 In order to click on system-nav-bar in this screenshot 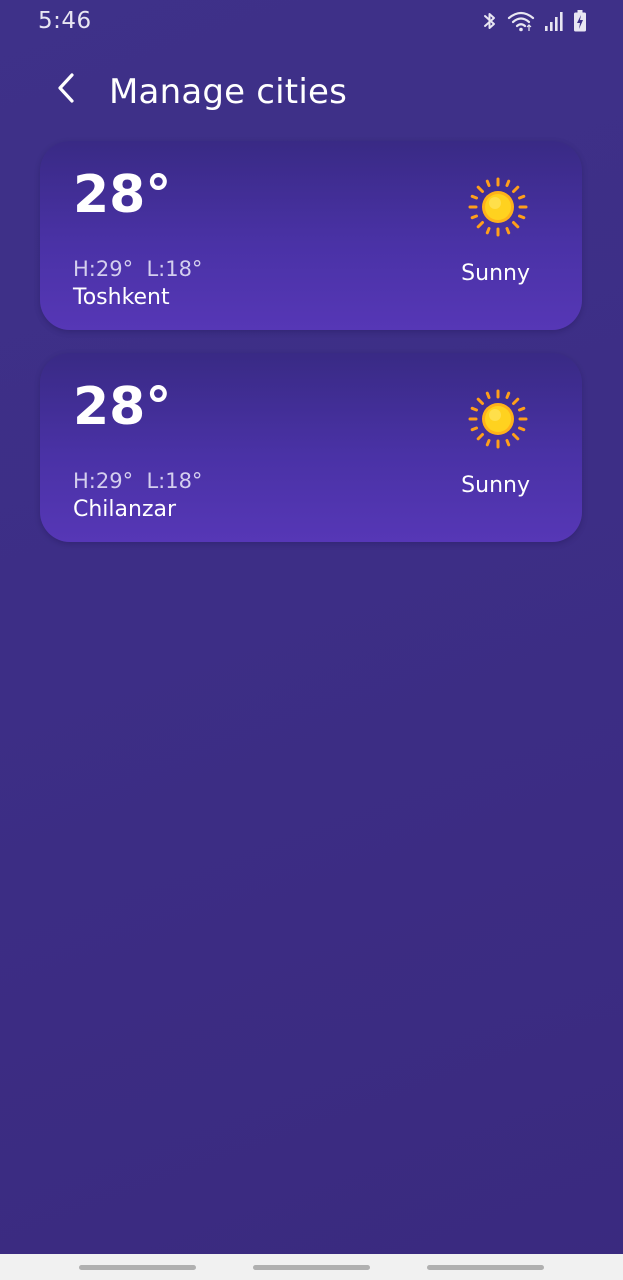, I will do `click(311, 1267)`.